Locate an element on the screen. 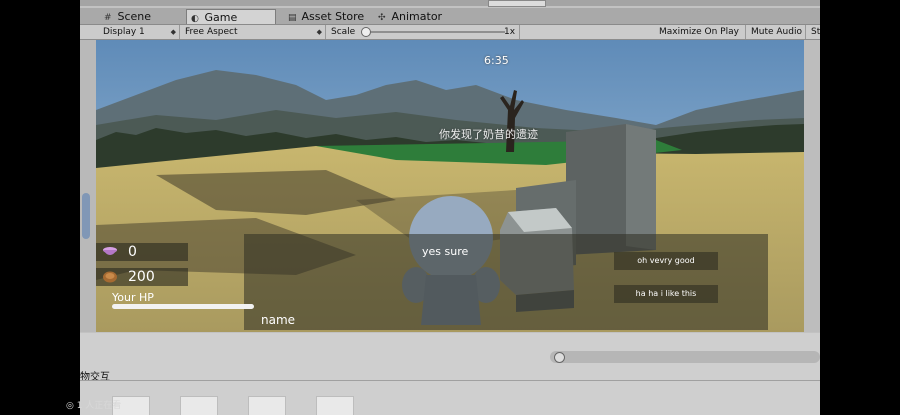 The width and height of the screenshot is (900, 415). scrollbar-handle is located at coordinates (86, 216).